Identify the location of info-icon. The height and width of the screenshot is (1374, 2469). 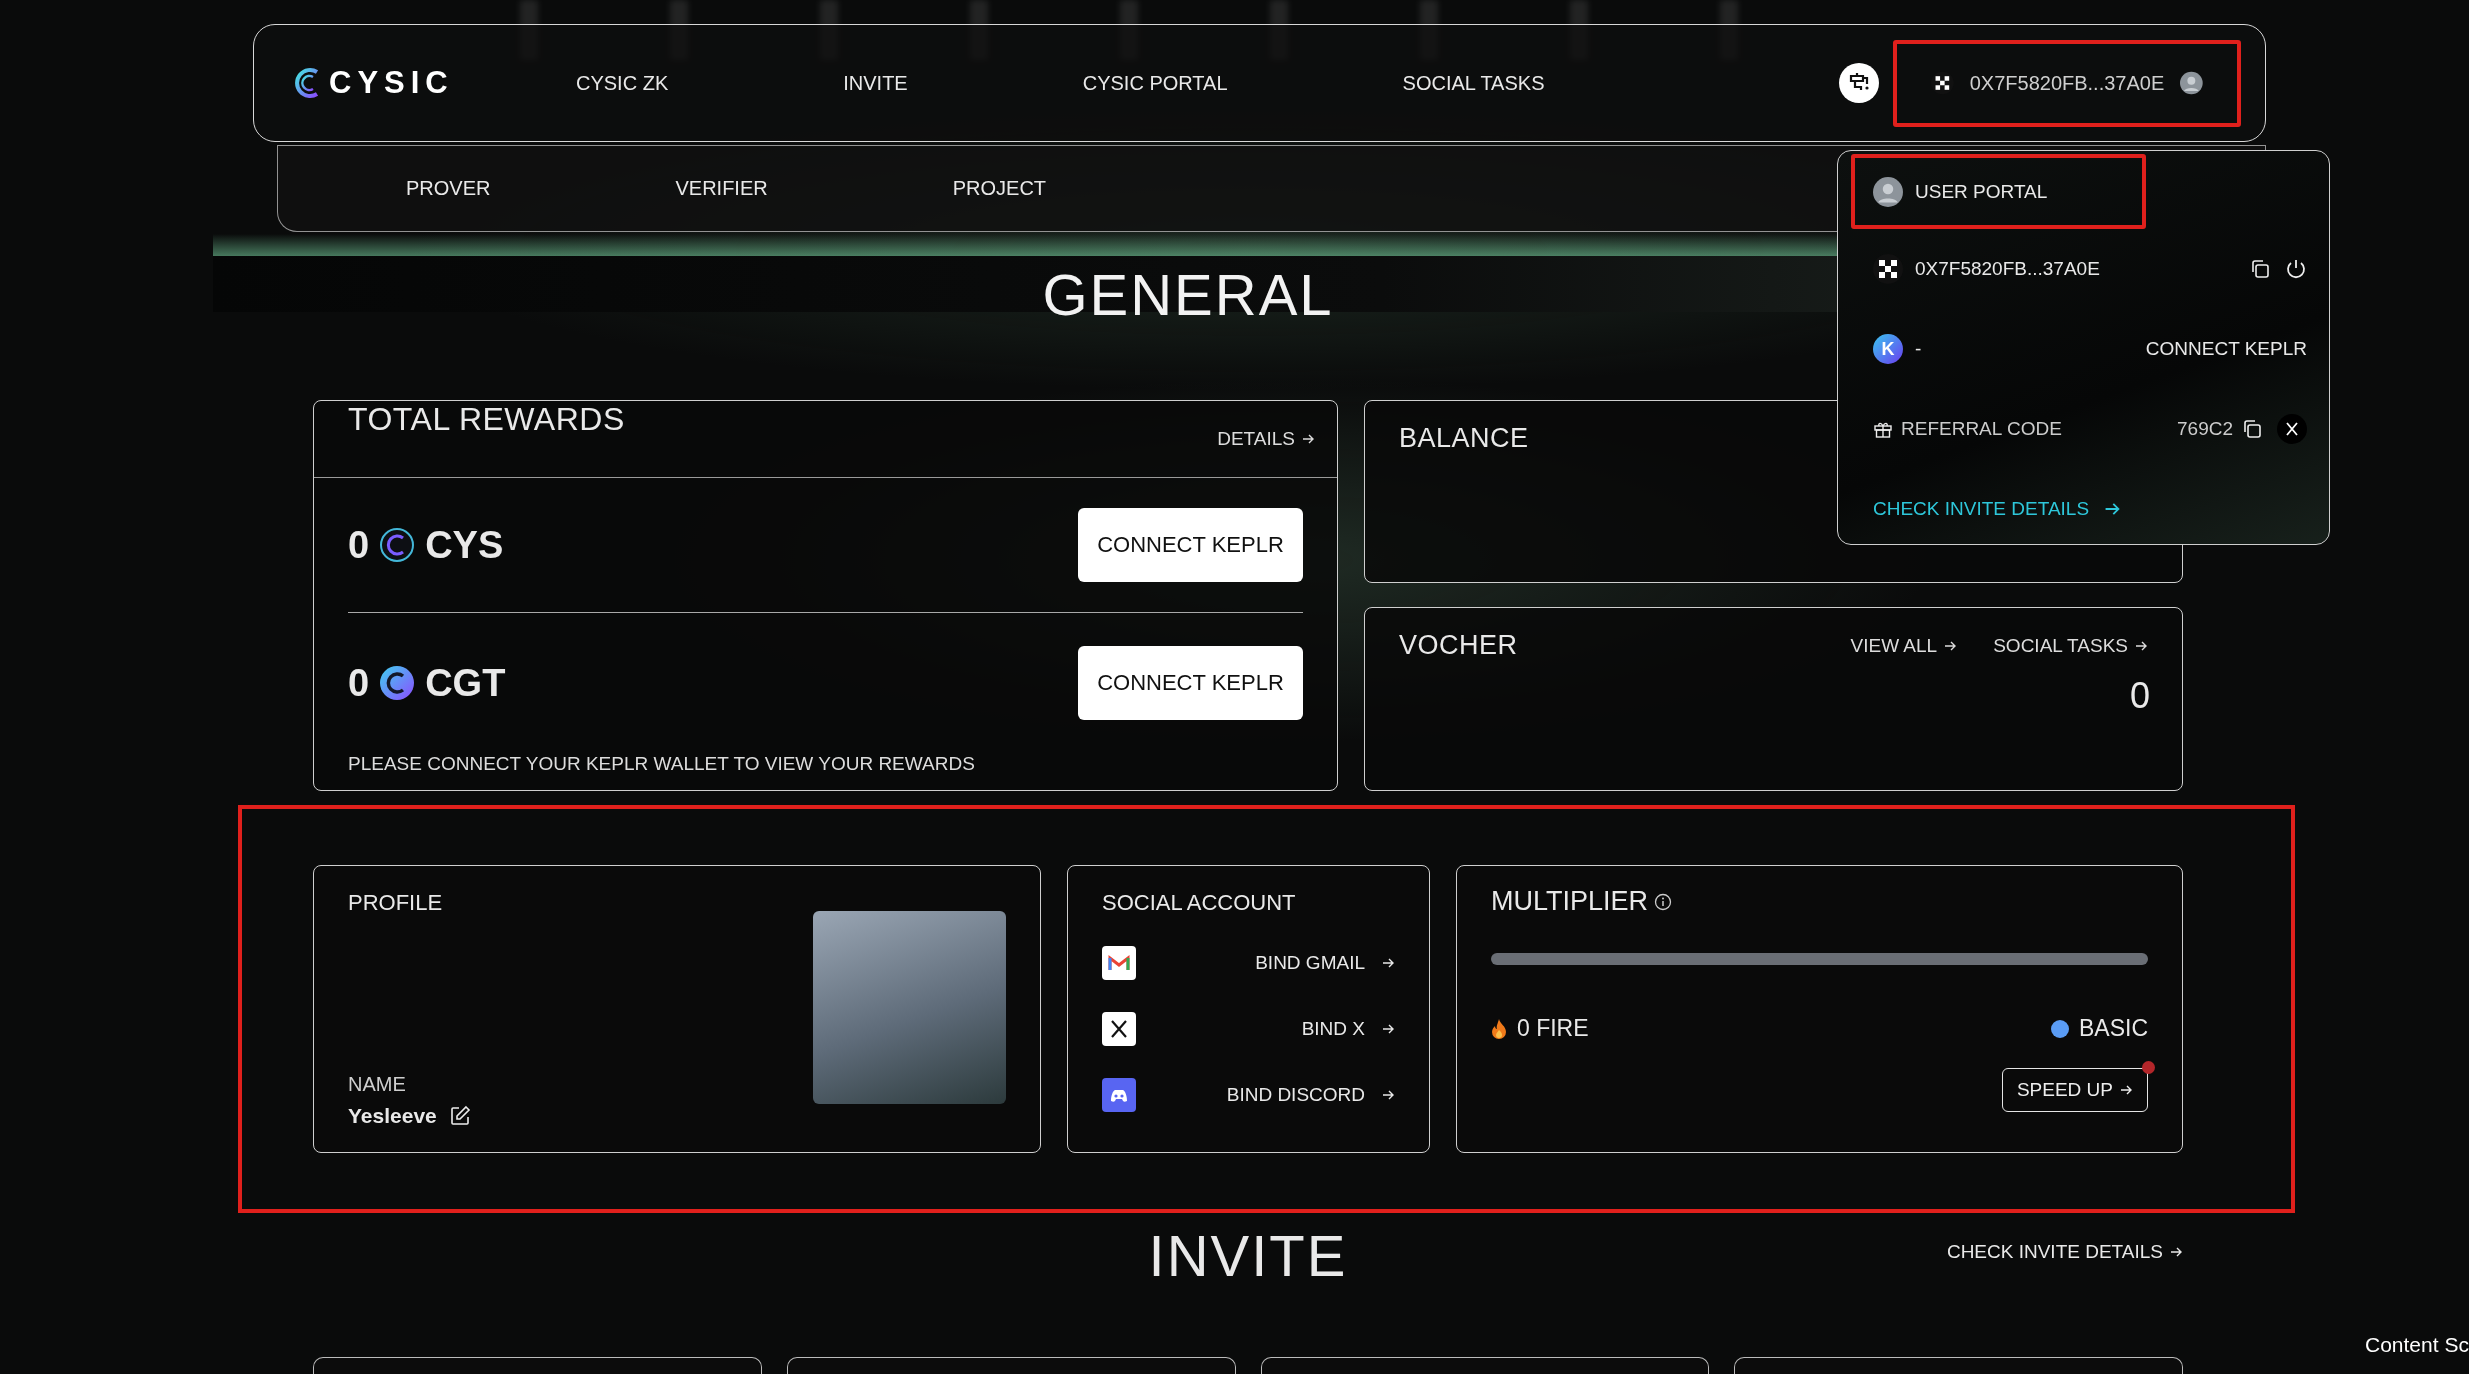
(1663, 901).